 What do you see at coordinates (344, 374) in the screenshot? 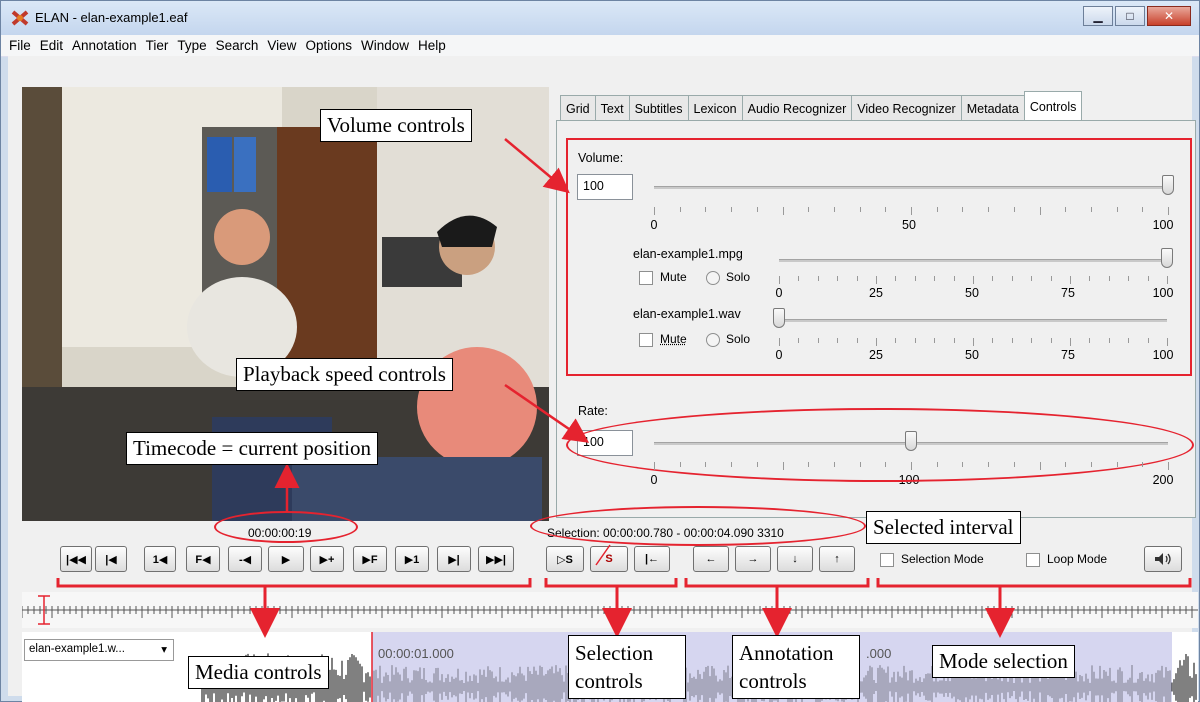
I see `callout-playback-speed: Playback speed controls` at bounding box center [344, 374].